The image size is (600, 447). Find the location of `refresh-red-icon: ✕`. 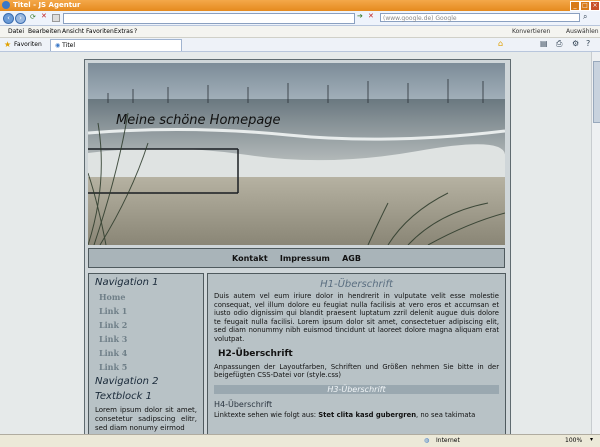

refresh-red-icon: ✕ is located at coordinates (371, 16).